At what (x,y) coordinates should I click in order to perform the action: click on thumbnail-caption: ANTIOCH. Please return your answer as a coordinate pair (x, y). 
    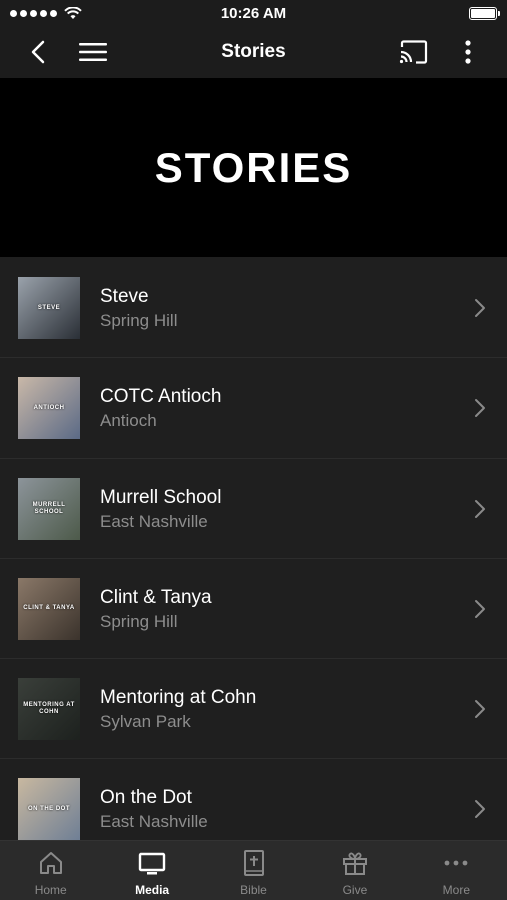
    Looking at the image, I should click on (49, 407).